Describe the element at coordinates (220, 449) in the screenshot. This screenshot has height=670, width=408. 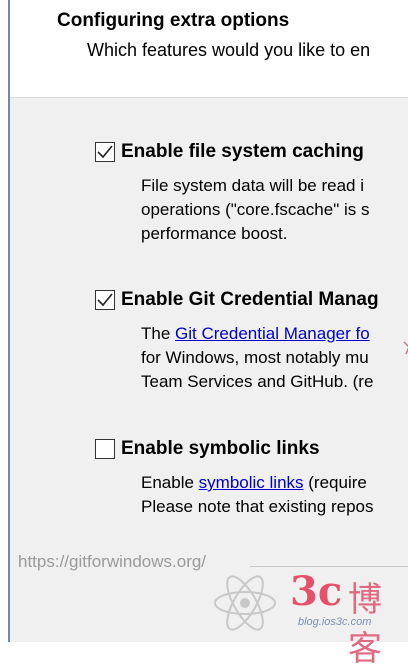
I see `symlinks-label: Enable symbolic links` at that location.